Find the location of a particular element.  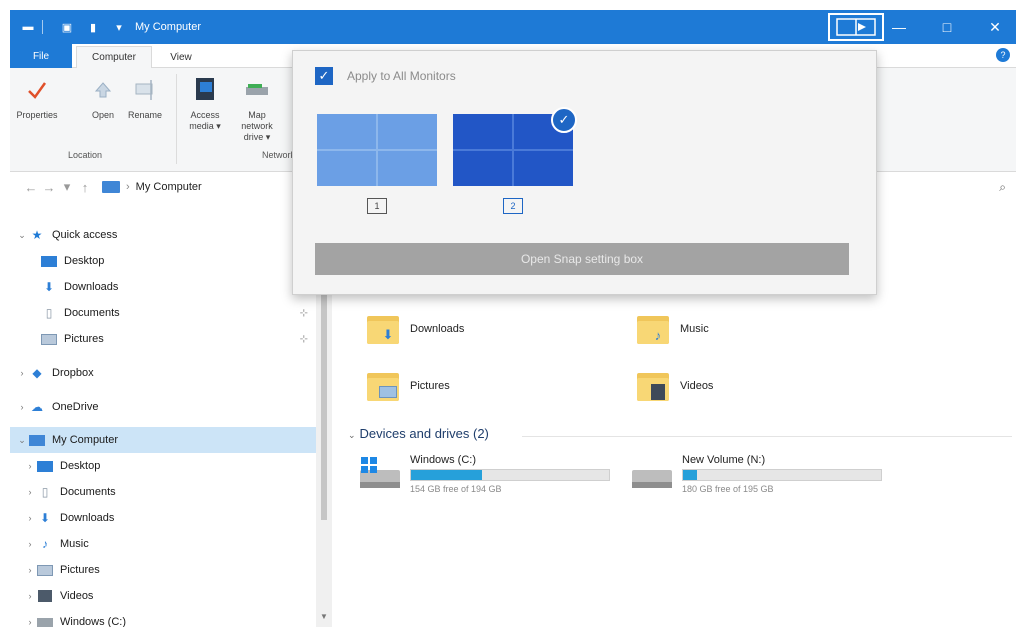

maximize-button: □ is located at coordinates (947, 27).